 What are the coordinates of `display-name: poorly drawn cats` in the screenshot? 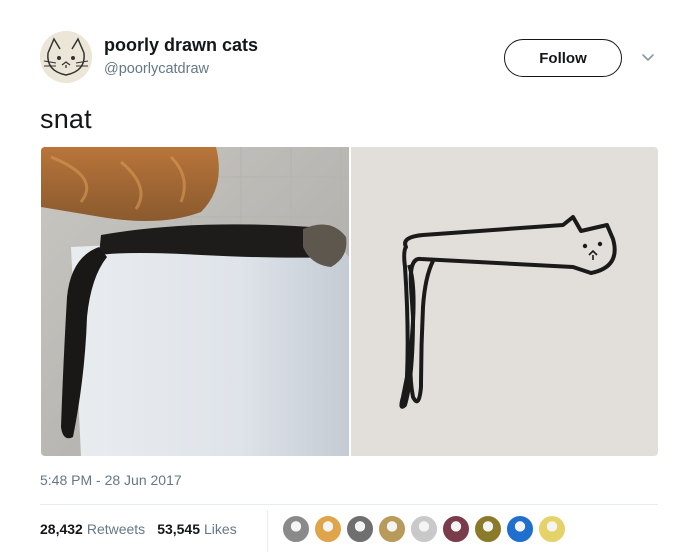 It's located at (181, 45).